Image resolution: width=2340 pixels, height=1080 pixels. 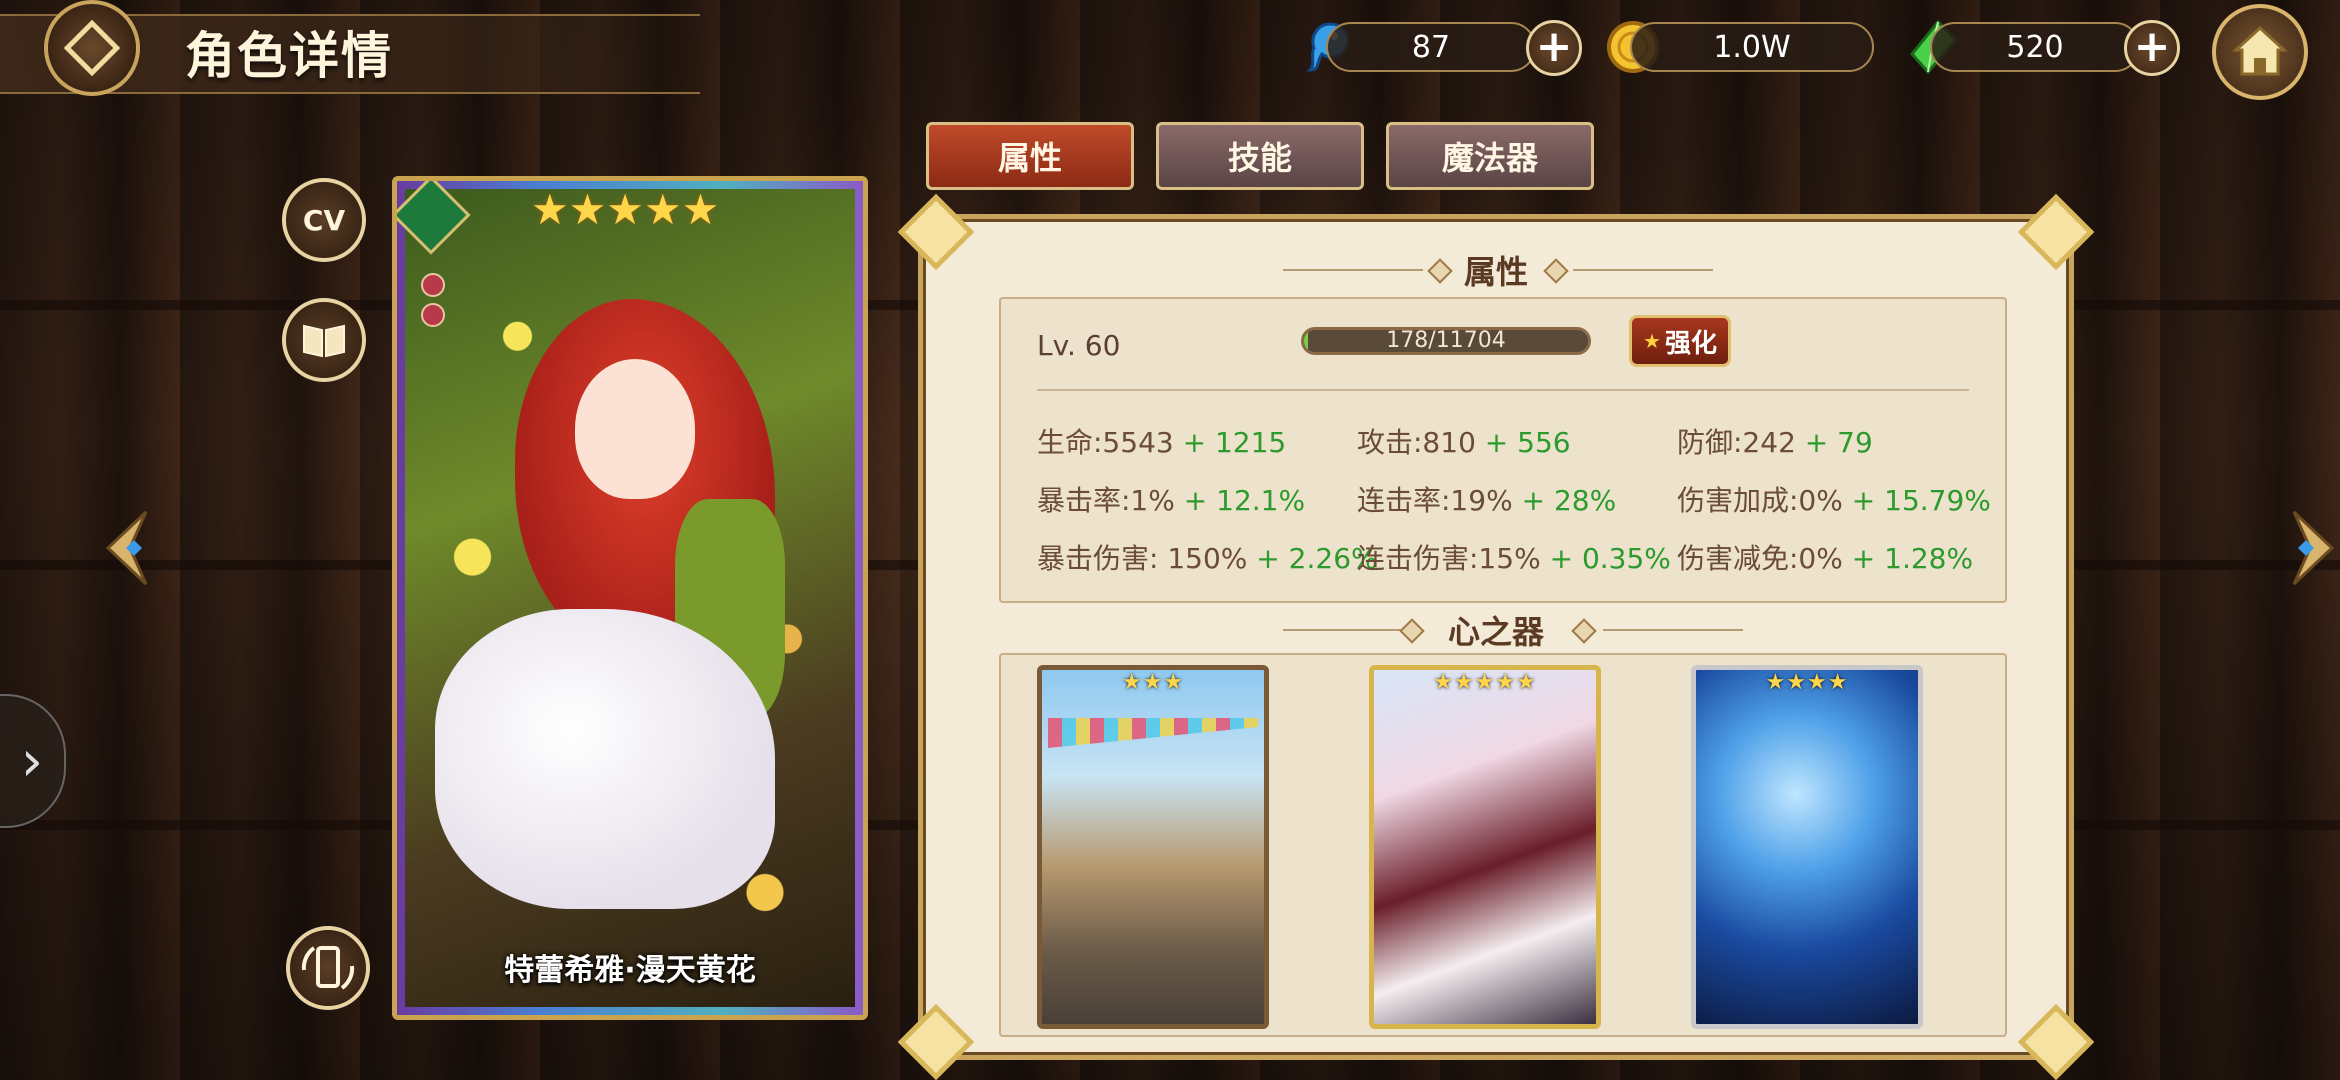 What do you see at coordinates (1912, 558) in the screenshot?
I see `stat-bonus: + 1.28%` at bounding box center [1912, 558].